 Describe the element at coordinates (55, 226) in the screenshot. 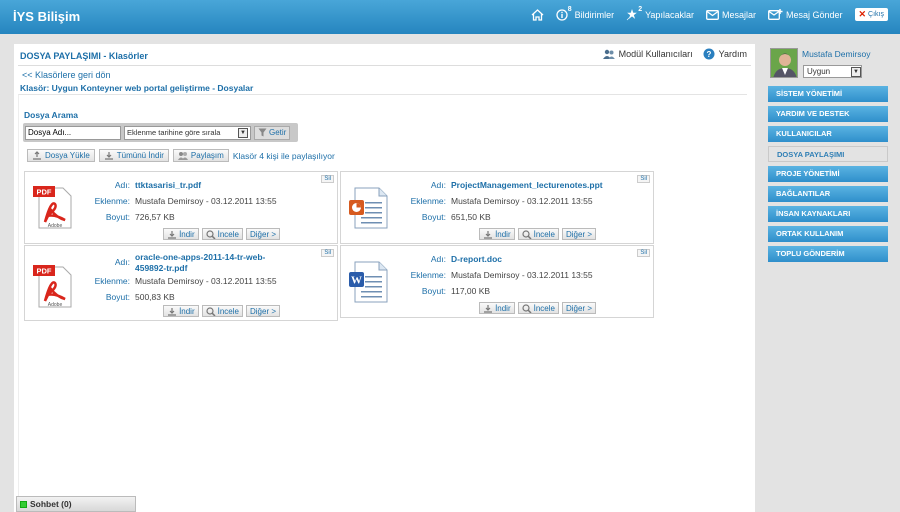

I see `svg-text: Adobe` at that location.